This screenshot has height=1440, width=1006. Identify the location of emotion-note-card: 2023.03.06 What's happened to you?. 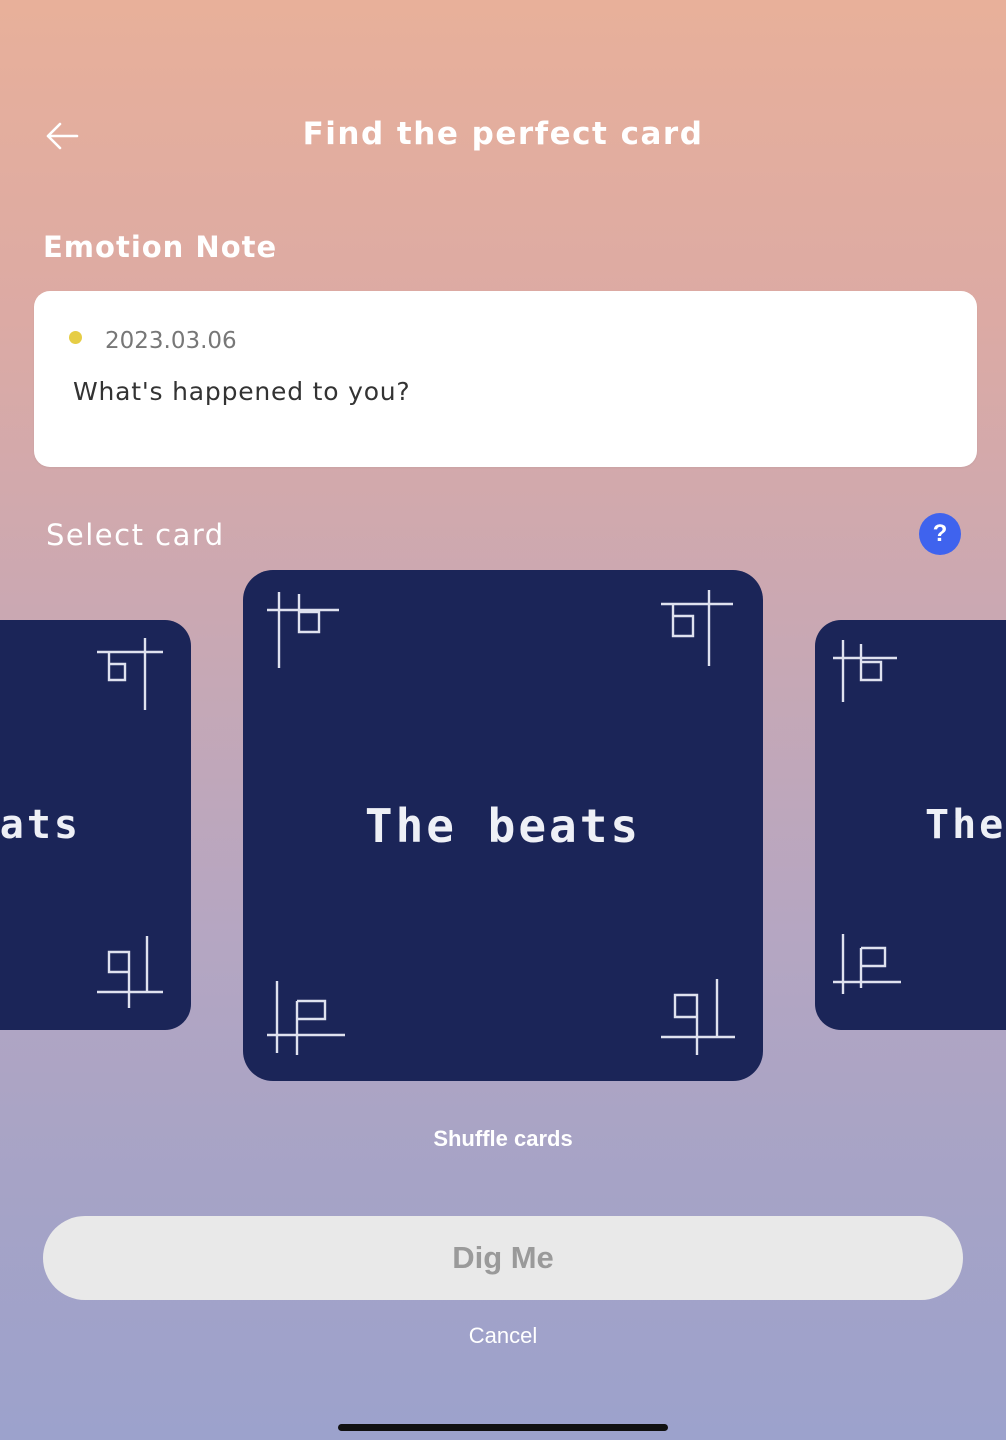
(505, 379).